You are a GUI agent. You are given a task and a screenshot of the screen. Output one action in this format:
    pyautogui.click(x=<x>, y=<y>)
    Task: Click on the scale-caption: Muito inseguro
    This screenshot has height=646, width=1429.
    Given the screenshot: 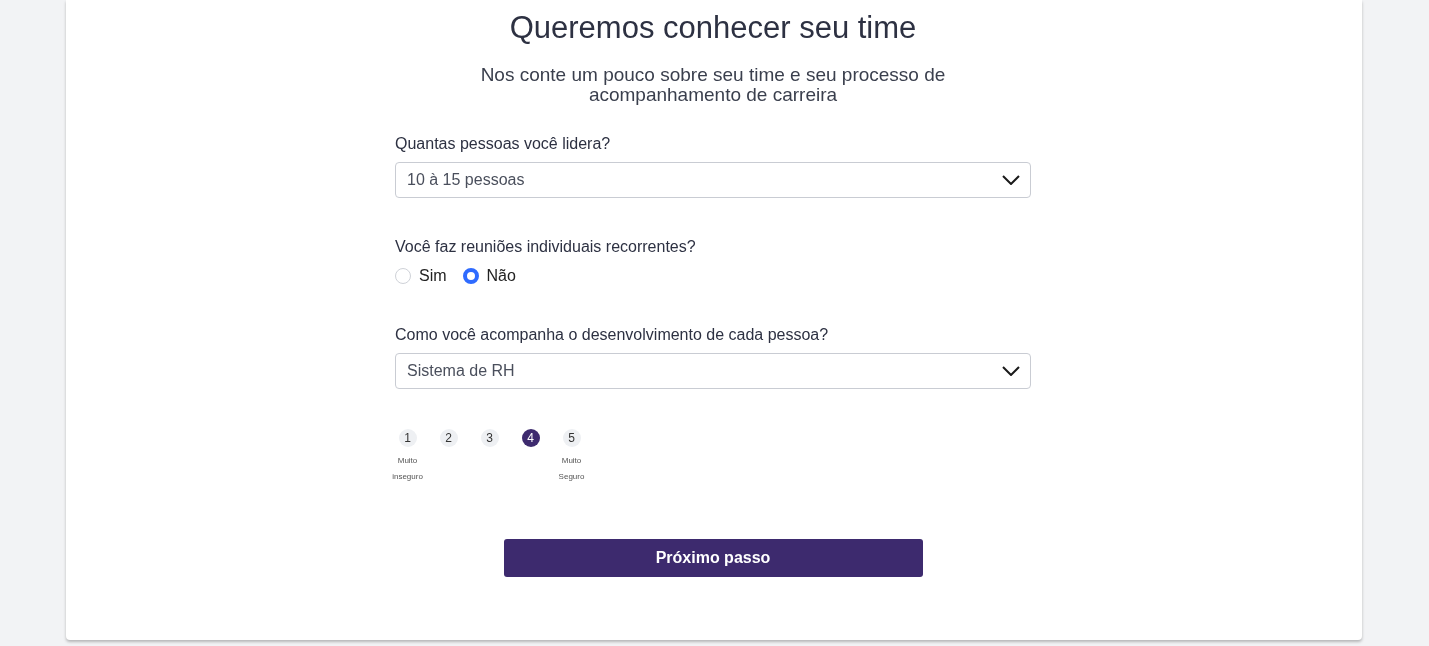 What is the action you would take?
    pyautogui.click(x=407, y=469)
    